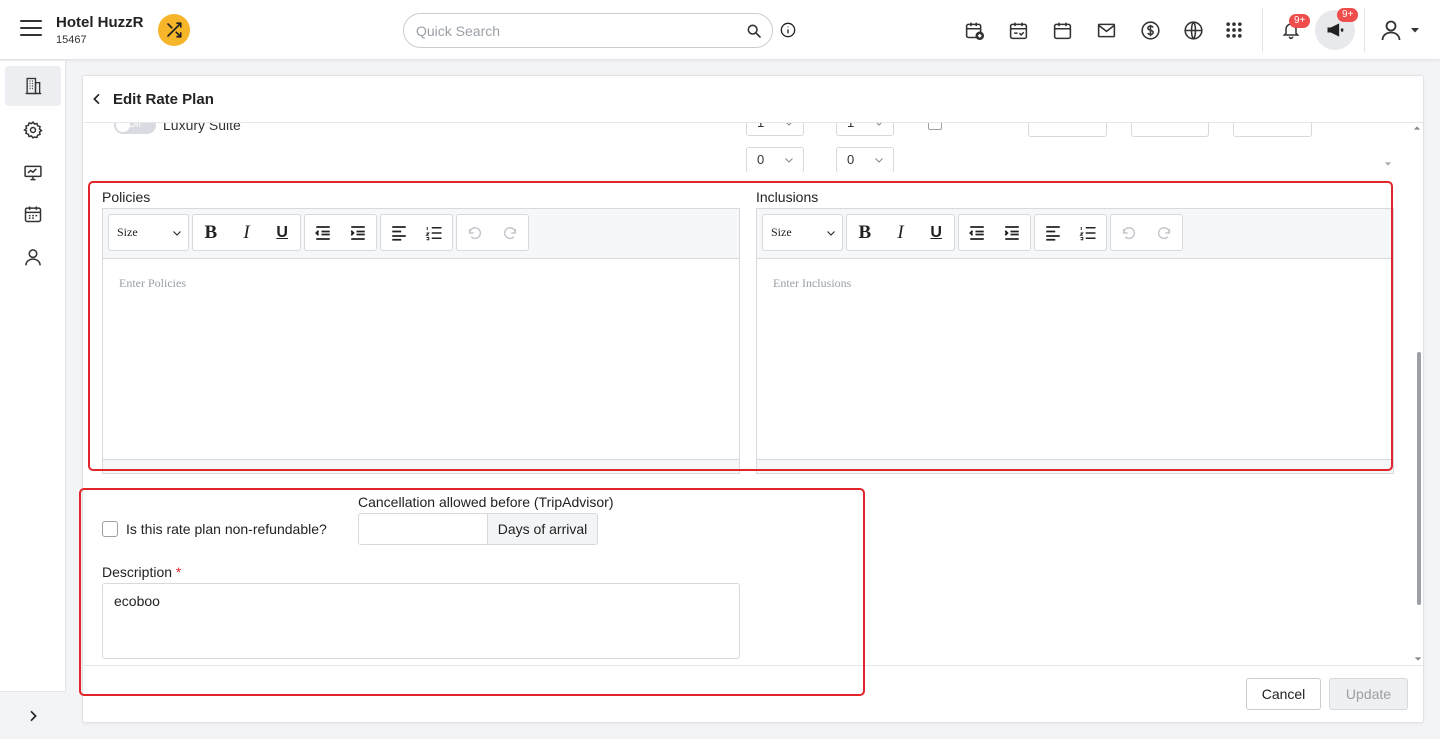  I want to click on info-icon, so click(788, 30).